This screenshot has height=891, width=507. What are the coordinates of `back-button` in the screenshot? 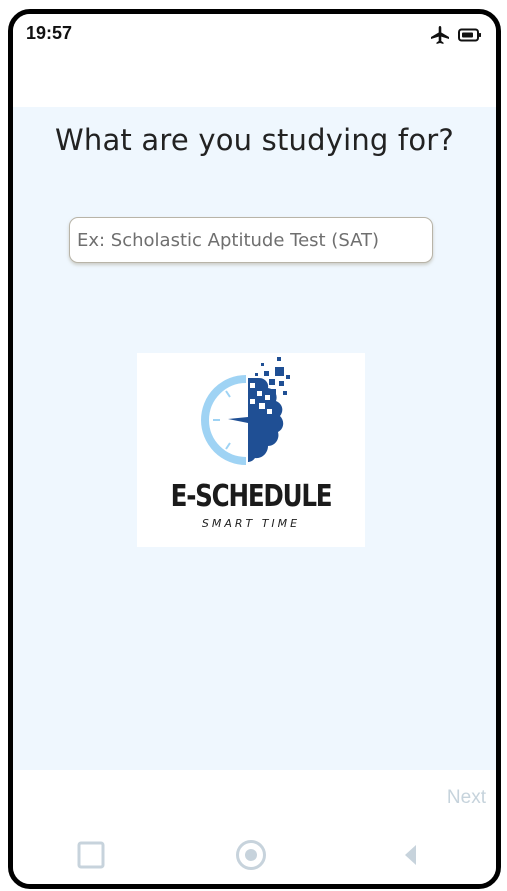 It's located at (411, 857).